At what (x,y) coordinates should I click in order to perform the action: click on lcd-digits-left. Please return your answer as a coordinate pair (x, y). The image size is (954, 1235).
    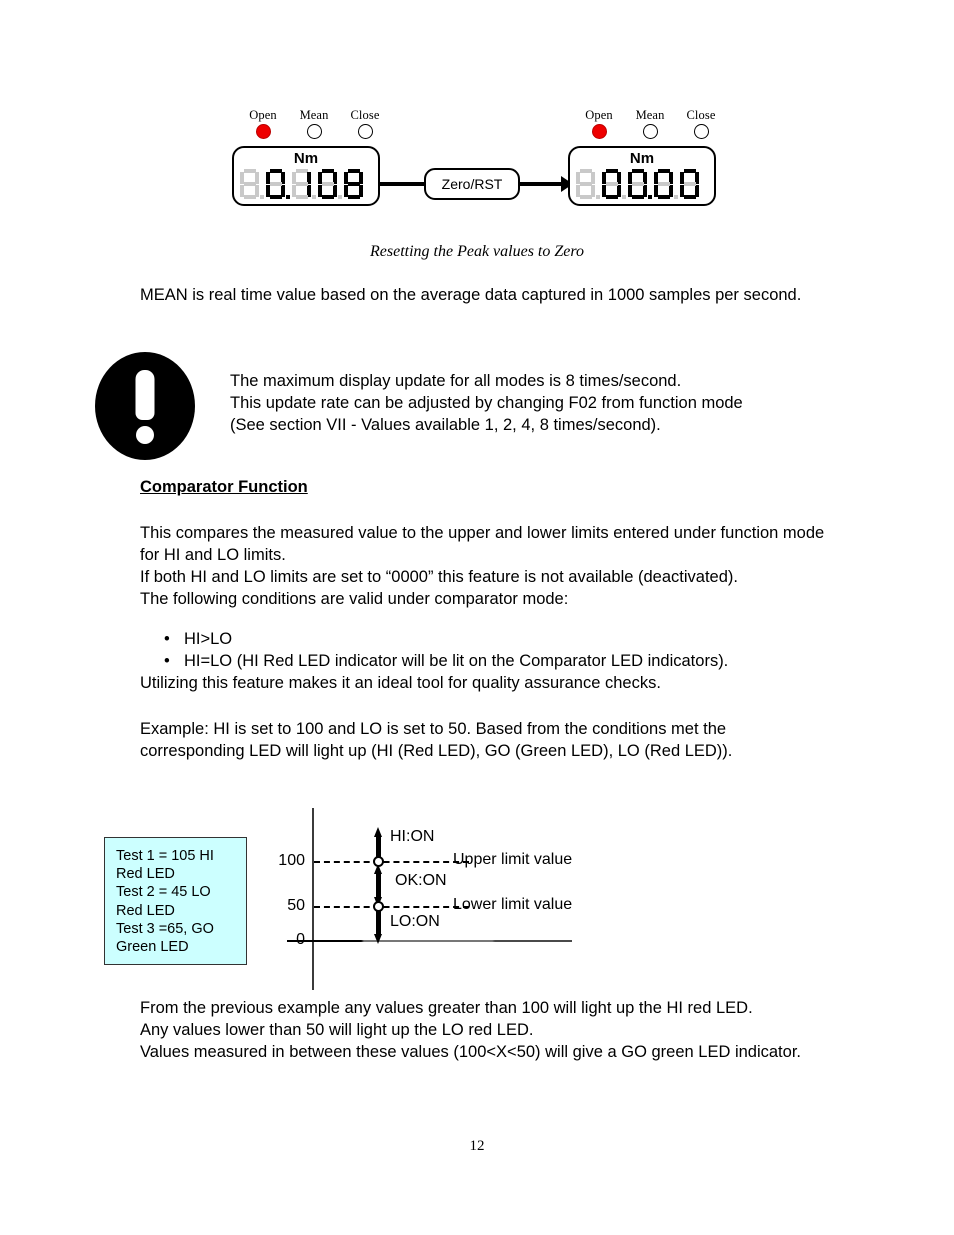
    Looking at the image, I should click on (301, 184).